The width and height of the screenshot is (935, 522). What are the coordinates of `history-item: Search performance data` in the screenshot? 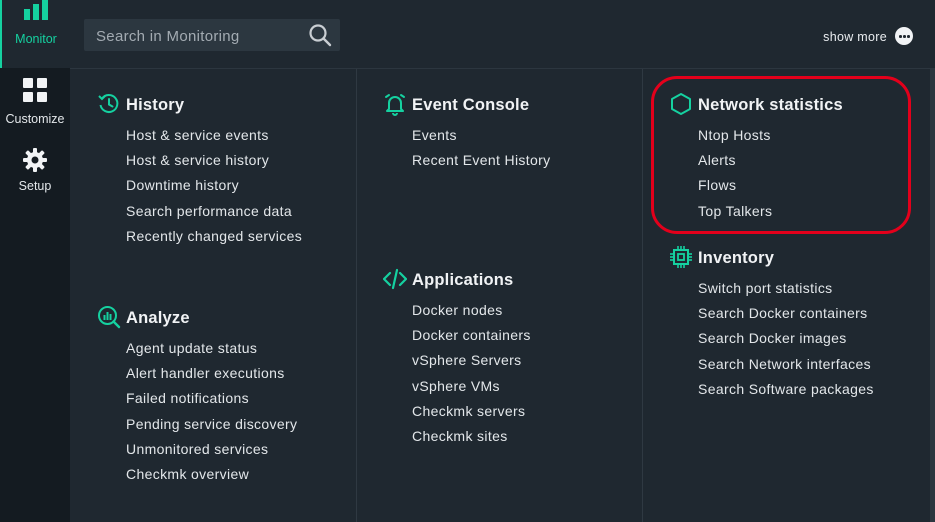 It's located at (213, 211).